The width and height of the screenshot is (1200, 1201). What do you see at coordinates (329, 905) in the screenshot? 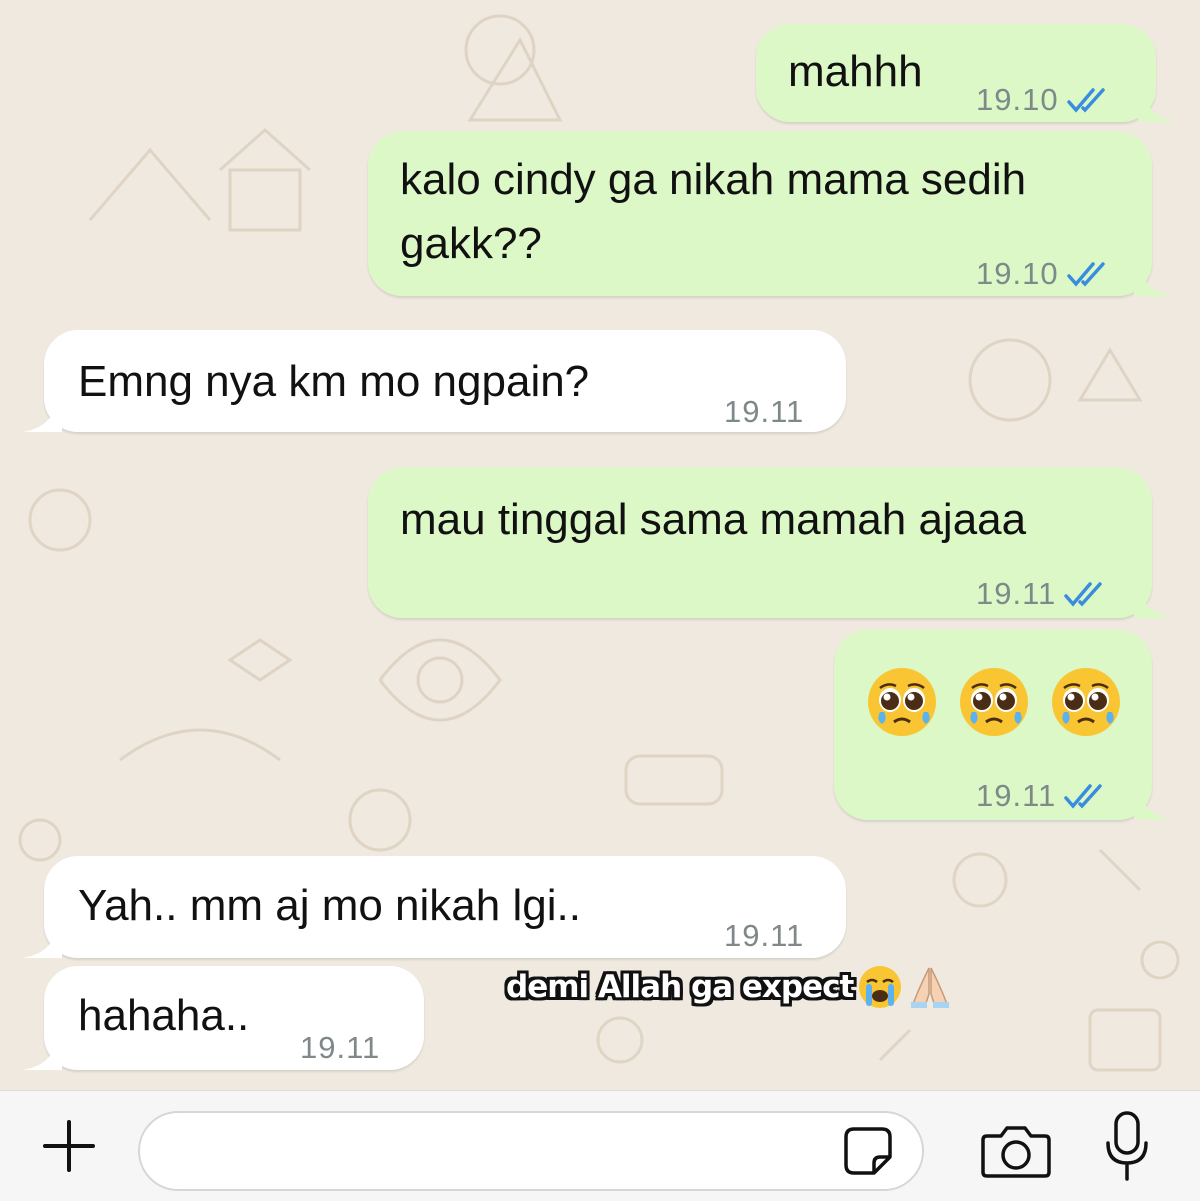
I see `message-text: Yah.. mm aj mo nikah lgi..` at bounding box center [329, 905].